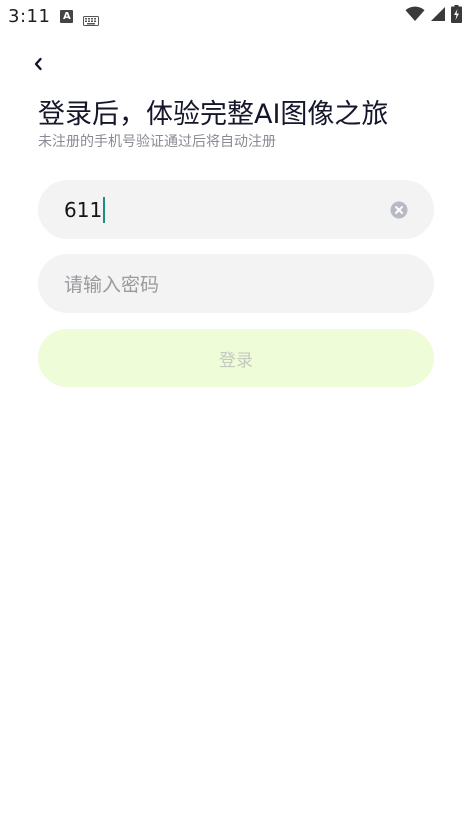  I want to click on phone-input-value: 611, so click(83, 209).